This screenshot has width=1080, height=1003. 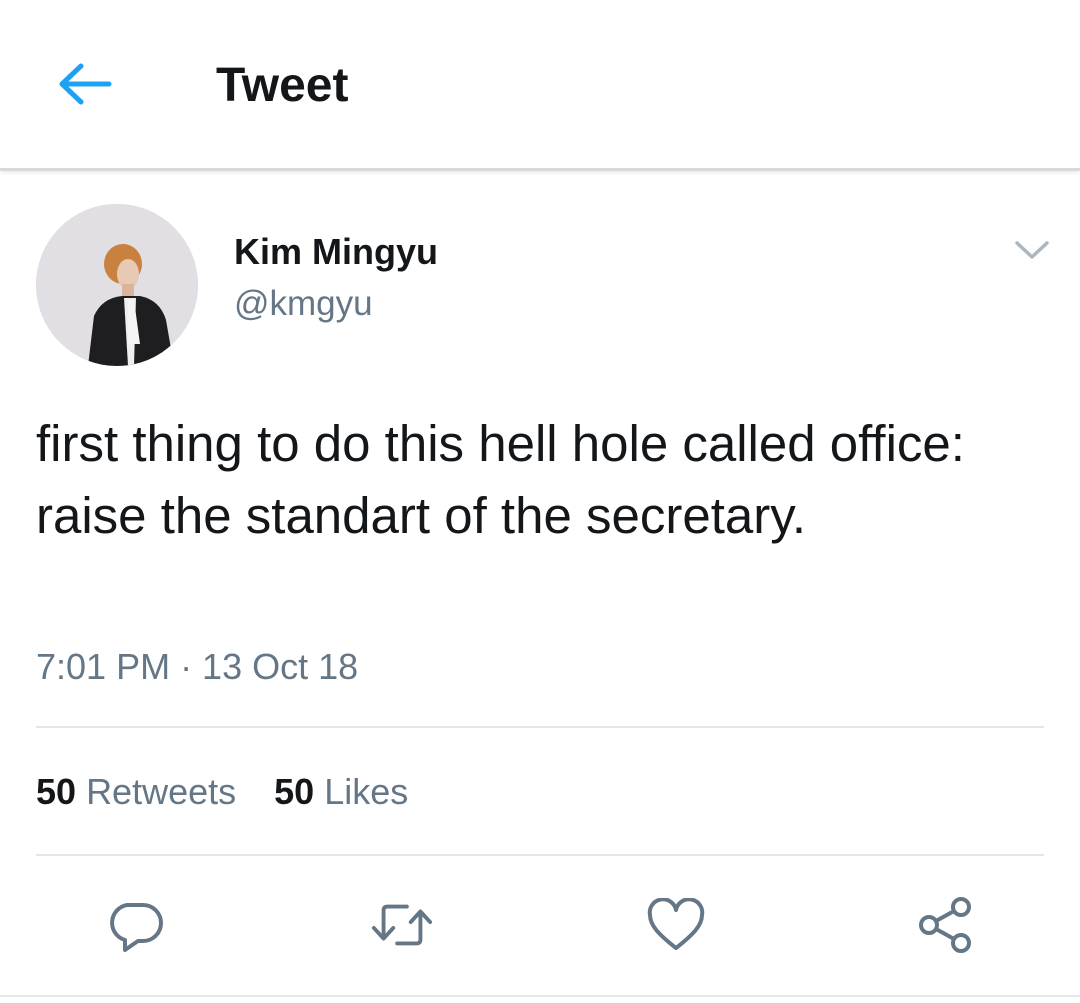 I want to click on avatar, so click(x=117, y=285).